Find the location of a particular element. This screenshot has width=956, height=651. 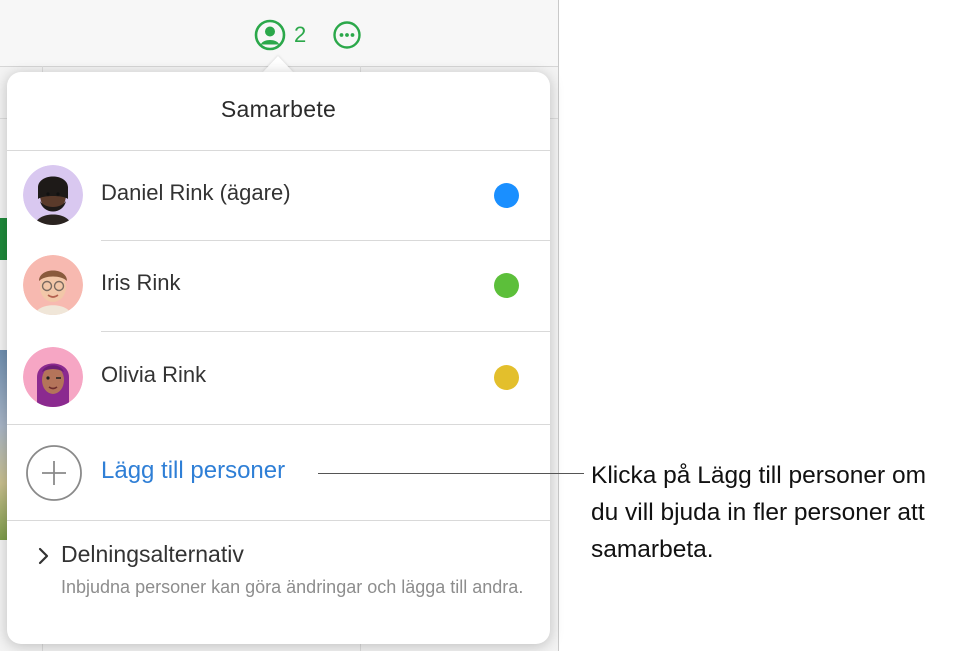

chevron-right-icon is located at coordinates (44, 556).